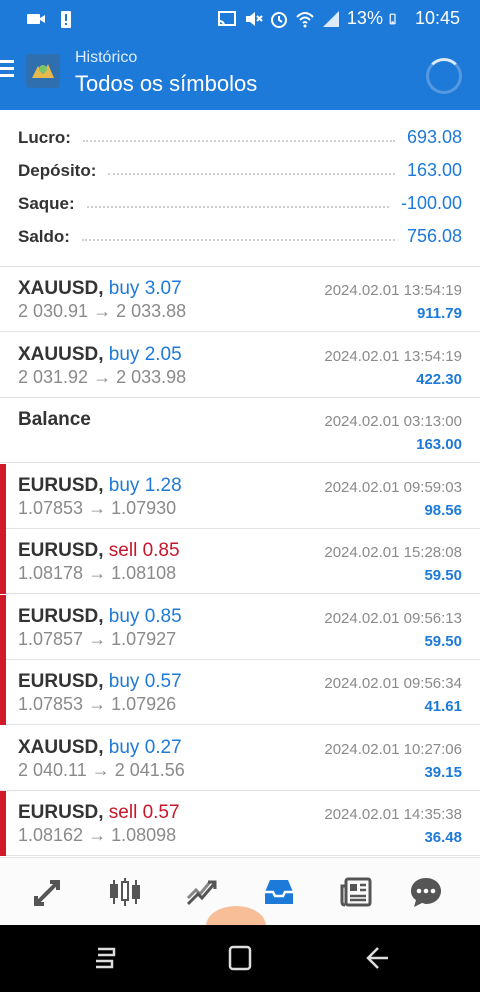  What do you see at coordinates (226, 18) in the screenshot?
I see `cast-icon` at bounding box center [226, 18].